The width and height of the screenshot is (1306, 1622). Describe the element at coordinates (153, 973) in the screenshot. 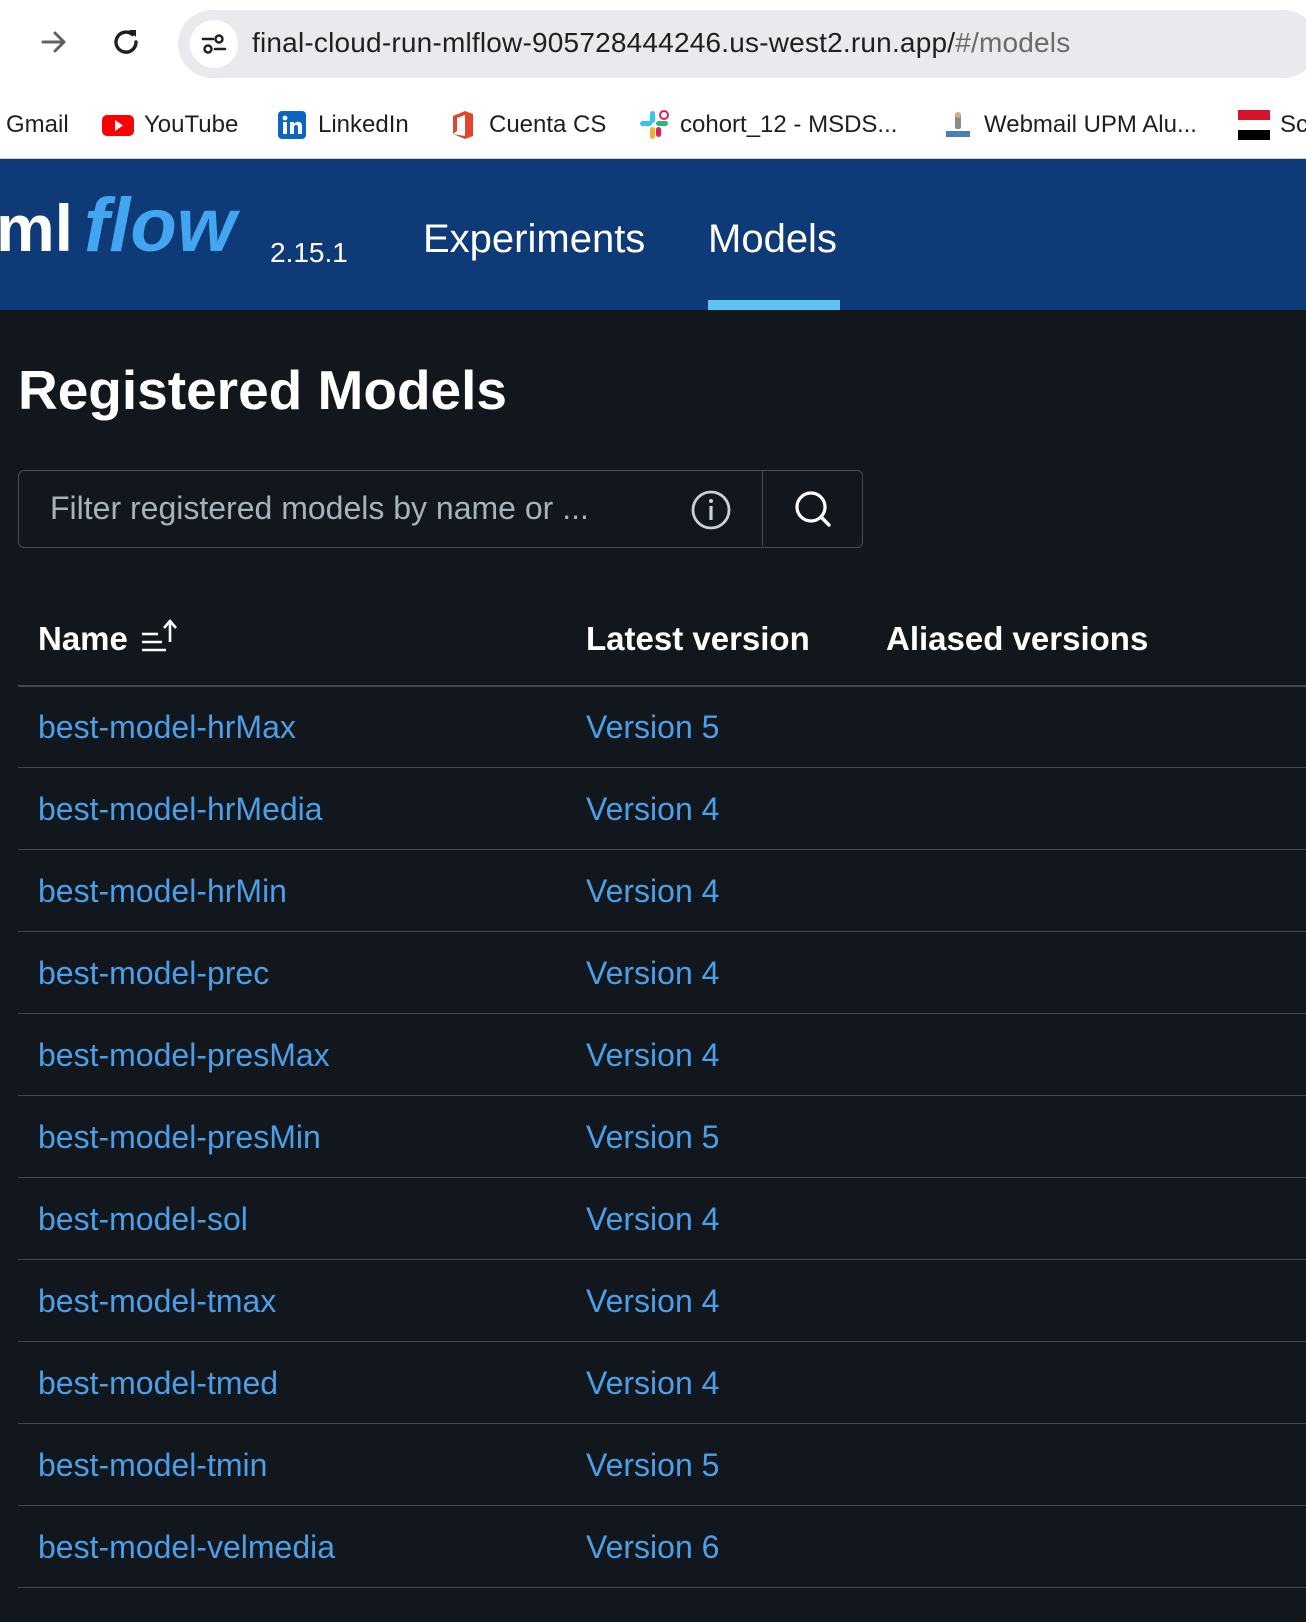

I see `model-name-link: best-model-prec` at that location.